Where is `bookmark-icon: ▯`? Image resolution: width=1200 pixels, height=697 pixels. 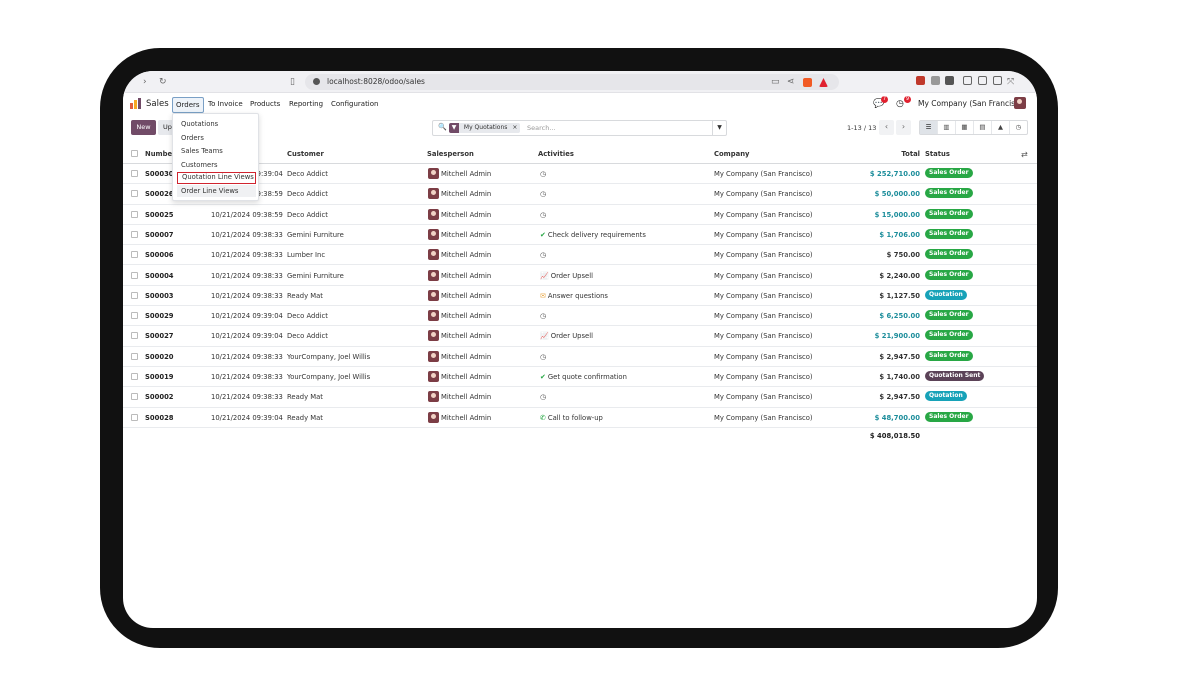 bookmark-icon: ▯ is located at coordinates (292, 82).